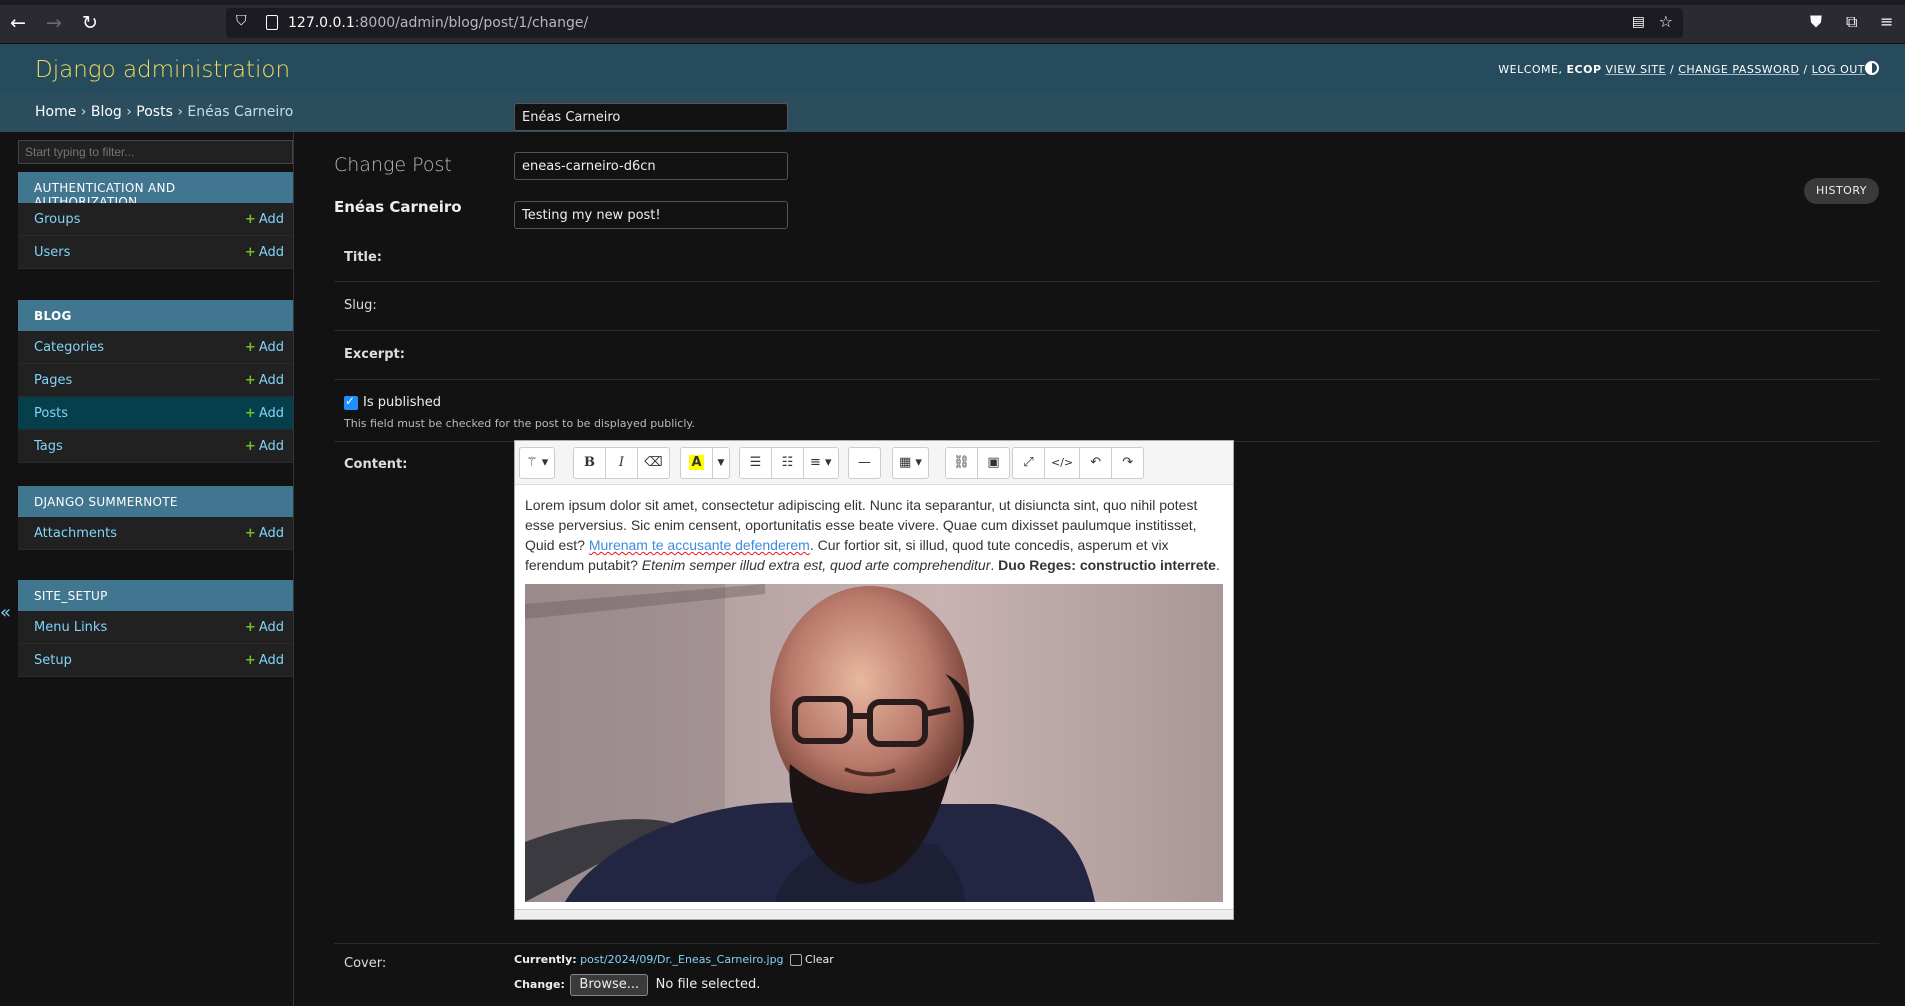 The image size is (1905, 1006). I want to click on sidebar-item-pages: Pages + Add, so click(155, 380).